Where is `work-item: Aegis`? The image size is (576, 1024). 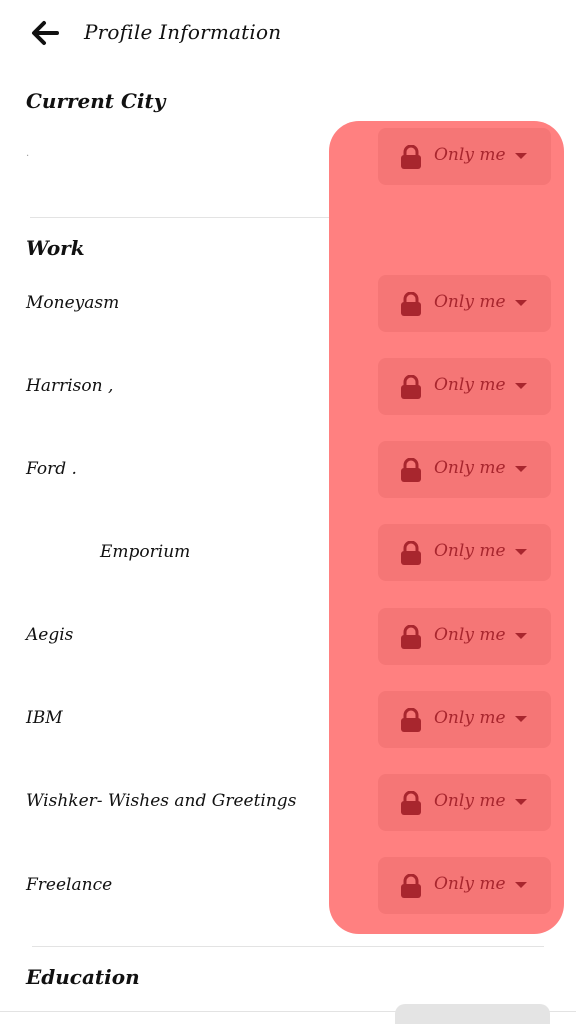 work-item: Aegis is located at coordinates (50, 635).